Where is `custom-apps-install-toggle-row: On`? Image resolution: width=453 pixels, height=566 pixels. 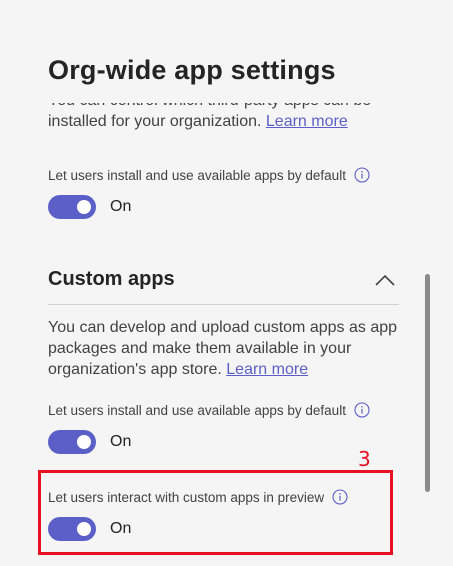
custom-apps-install-toggle-row: On is located at coordinates (89, 442).